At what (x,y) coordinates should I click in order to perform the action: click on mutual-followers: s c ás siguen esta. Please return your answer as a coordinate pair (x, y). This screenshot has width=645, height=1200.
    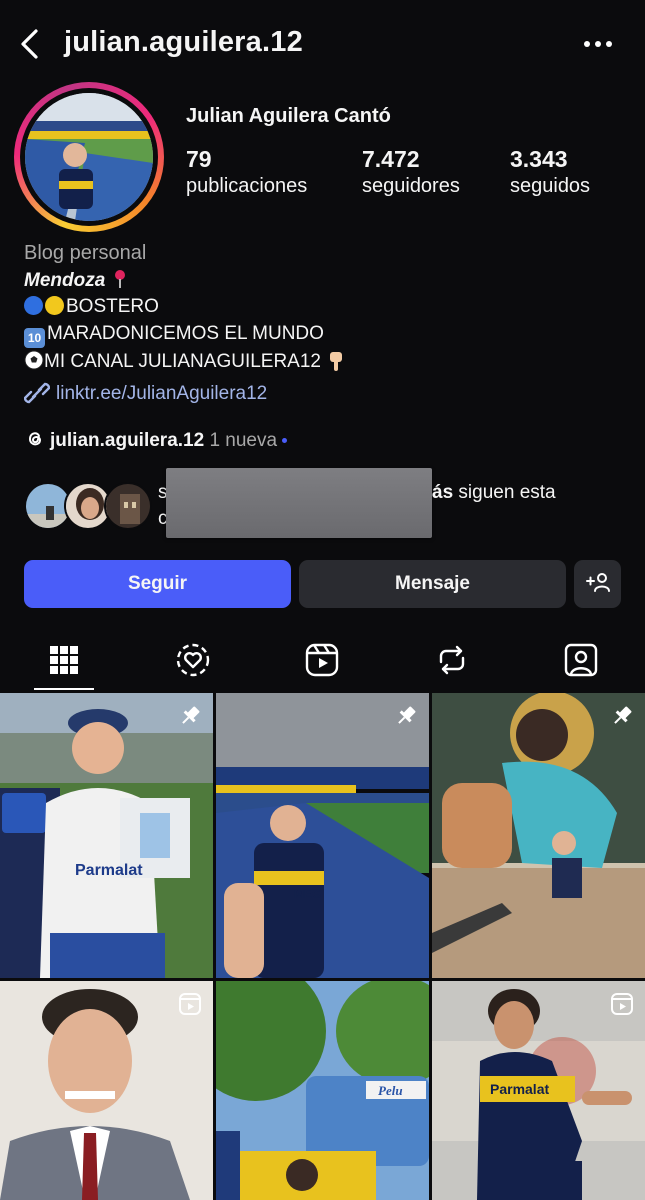
    Looking at the image, I should click on (324, 505).